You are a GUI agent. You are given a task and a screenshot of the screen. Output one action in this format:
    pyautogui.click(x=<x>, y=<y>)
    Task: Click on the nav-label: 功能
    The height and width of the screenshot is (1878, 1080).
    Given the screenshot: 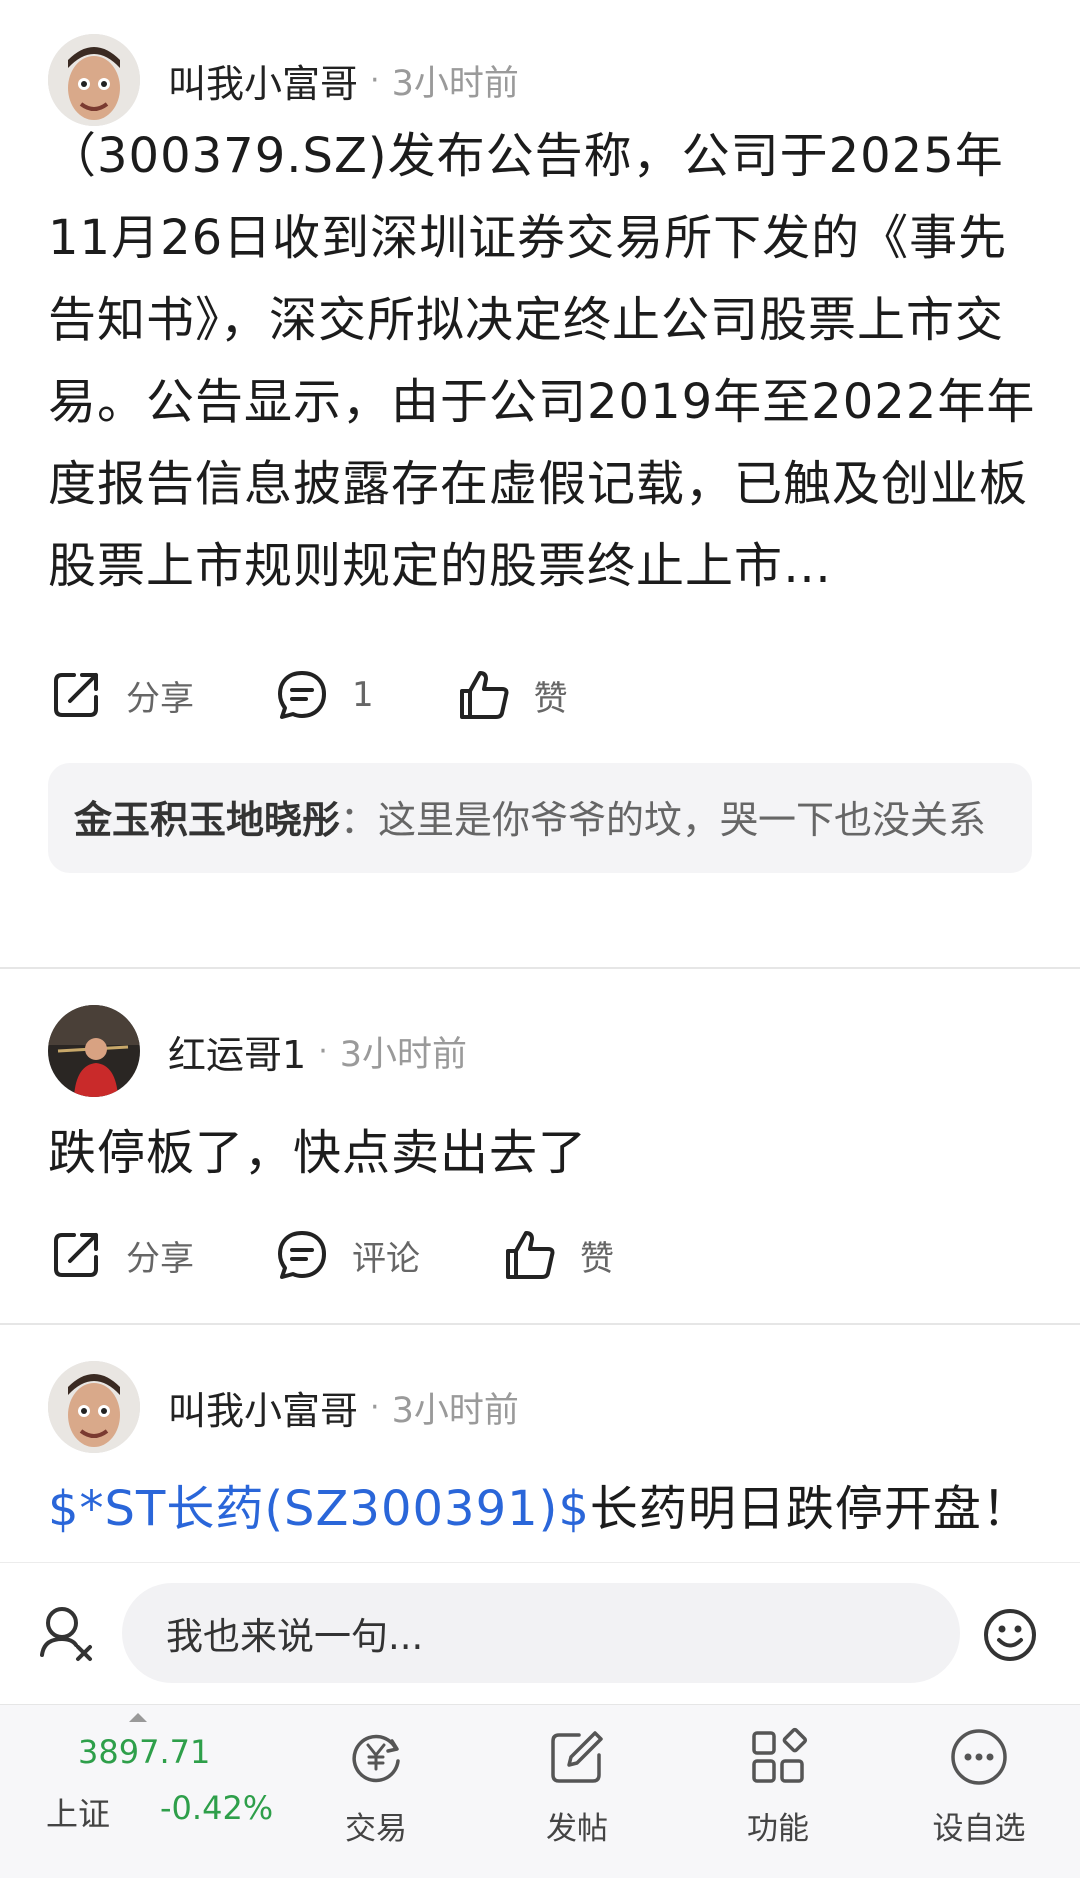 What is the action you would take?
    pyautogui.click(x=778, y=1829)
    